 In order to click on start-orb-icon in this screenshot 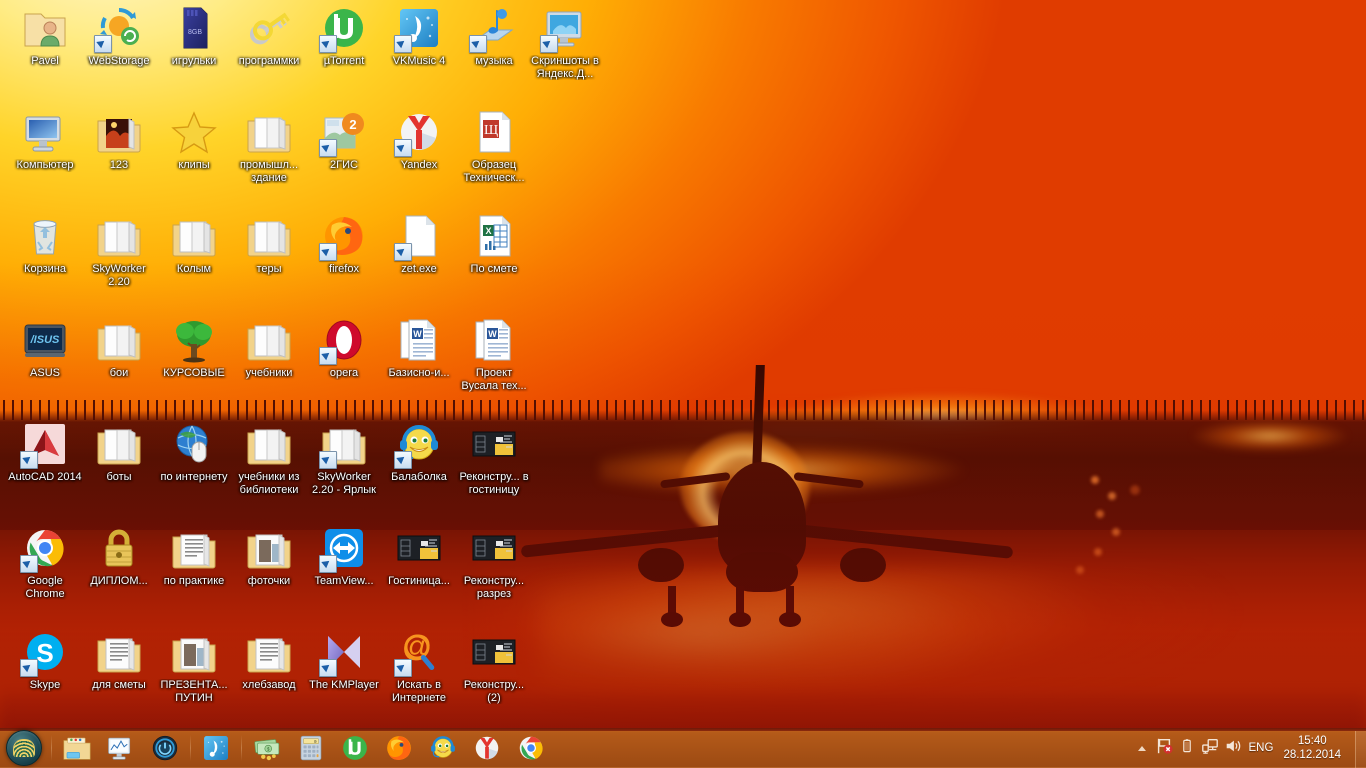, I will do `click(24, 748)`.